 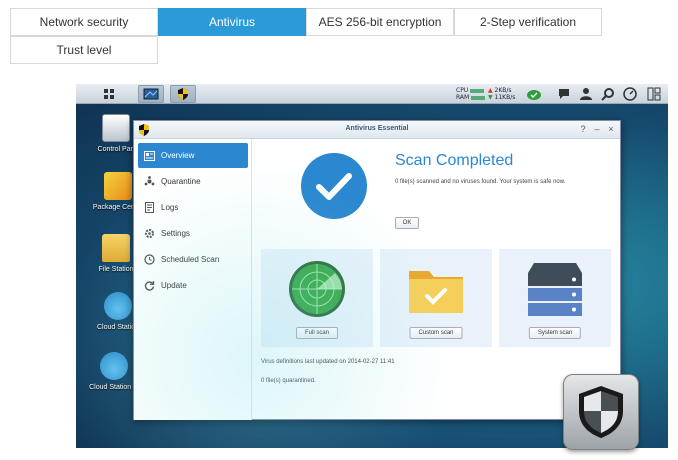 I want to click on tab-trust-level: Trust level, so click(x=84, y=50).